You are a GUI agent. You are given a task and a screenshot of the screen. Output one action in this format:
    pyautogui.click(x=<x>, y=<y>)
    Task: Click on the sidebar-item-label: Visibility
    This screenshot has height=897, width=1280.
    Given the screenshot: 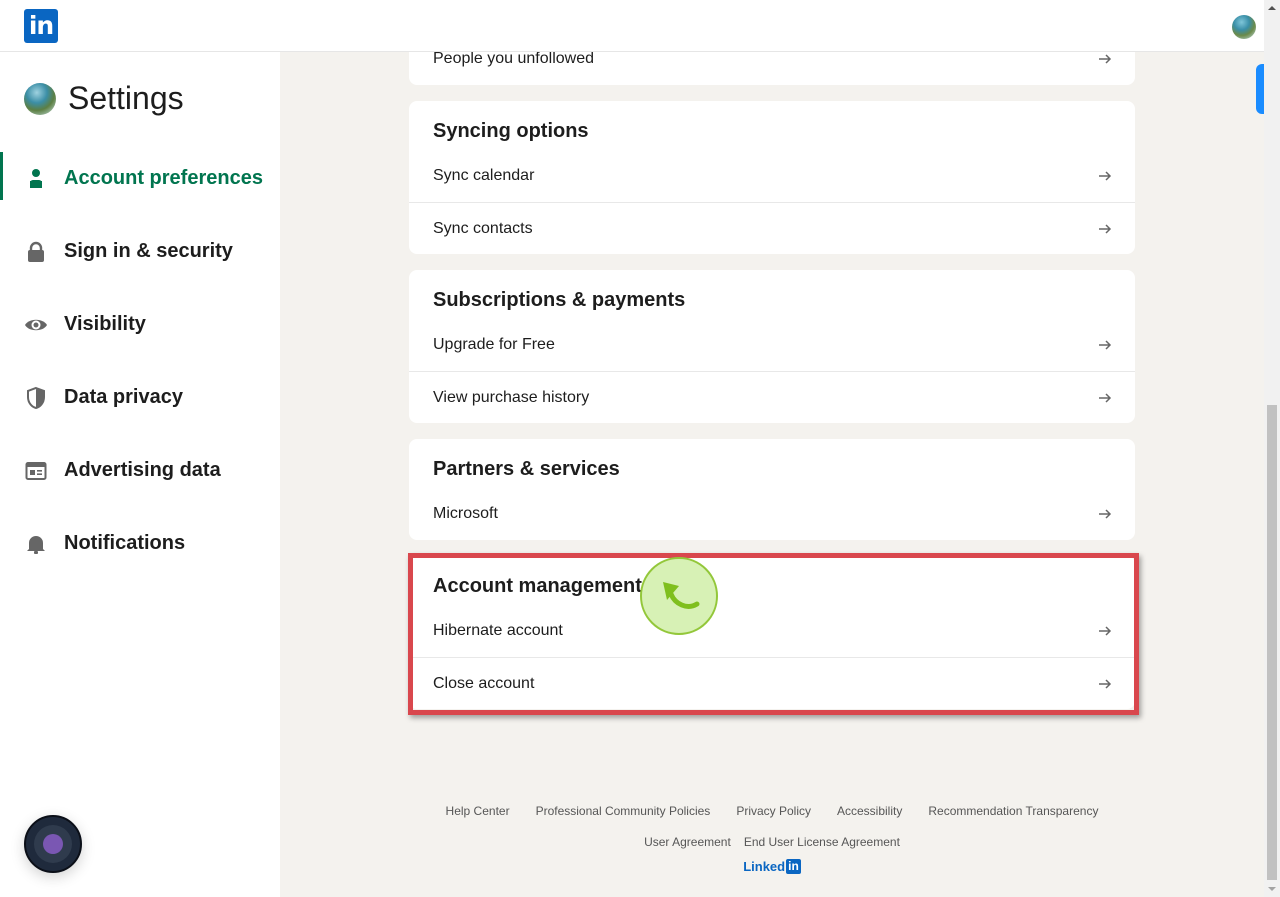 What is the action you would take?
    pyautogui.click(x=105, y=324)
    